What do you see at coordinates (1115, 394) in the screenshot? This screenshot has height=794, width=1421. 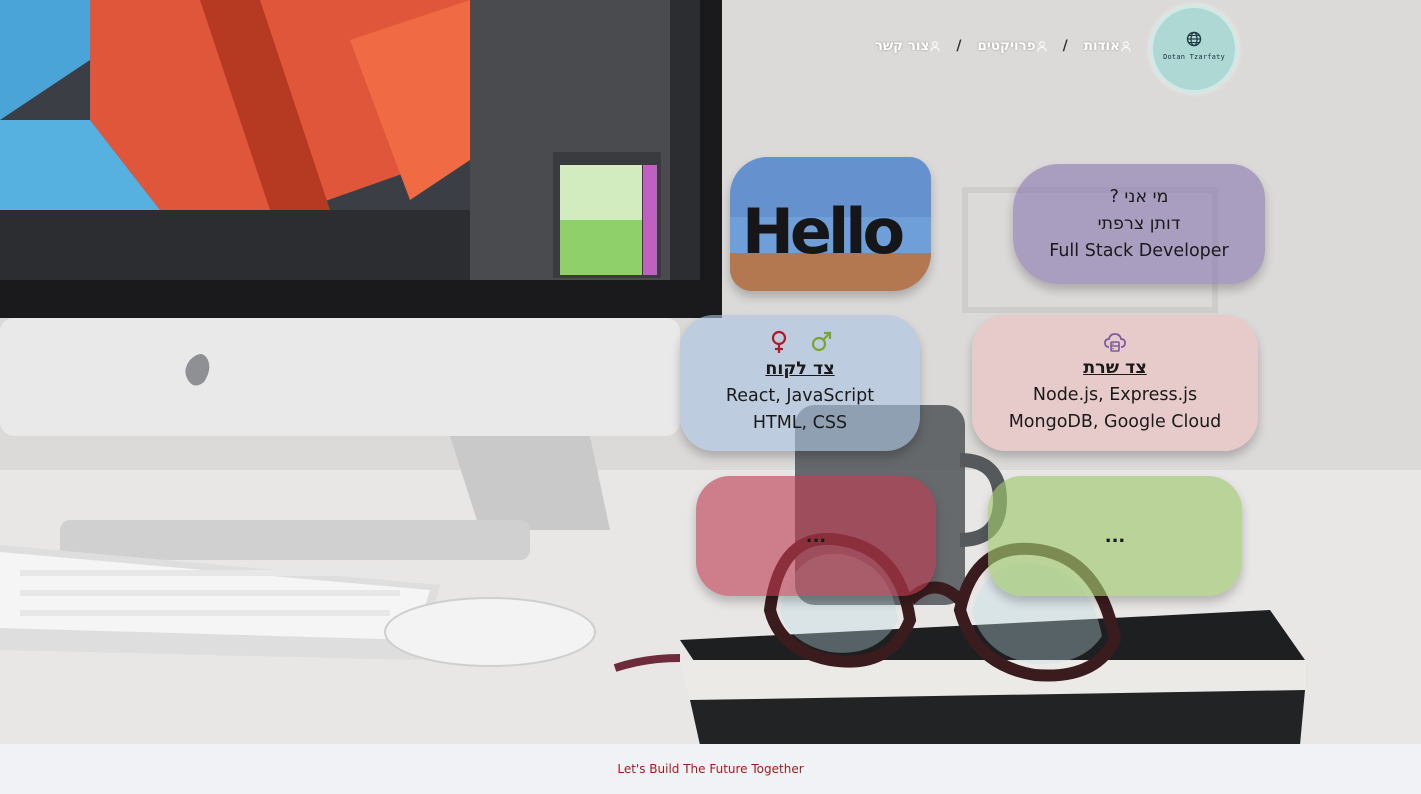 I see `server-side-line-1: Node.js, Express.js` at bounding box center [1115, 394].